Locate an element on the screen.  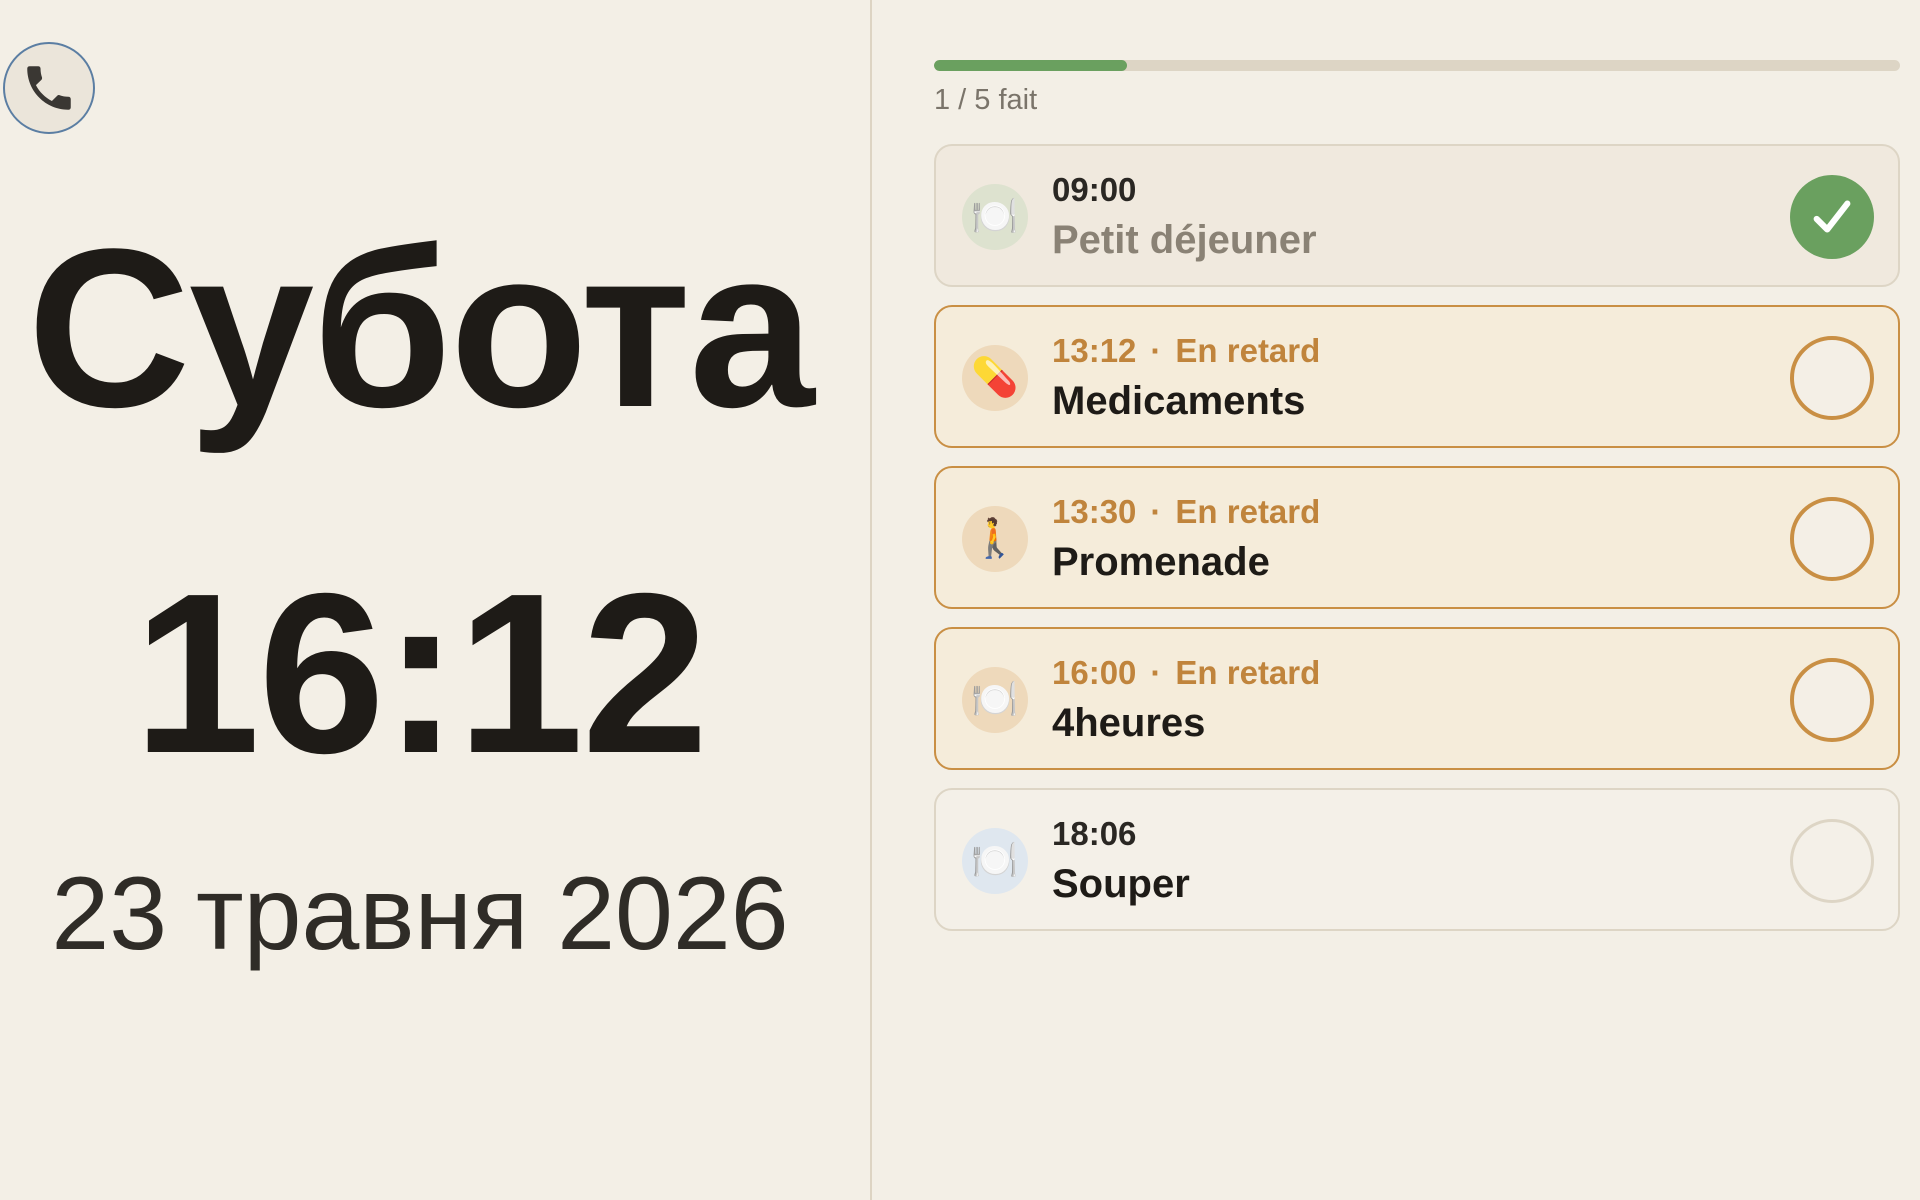
current-time: 16:12 is located at coordinates (420, 674).